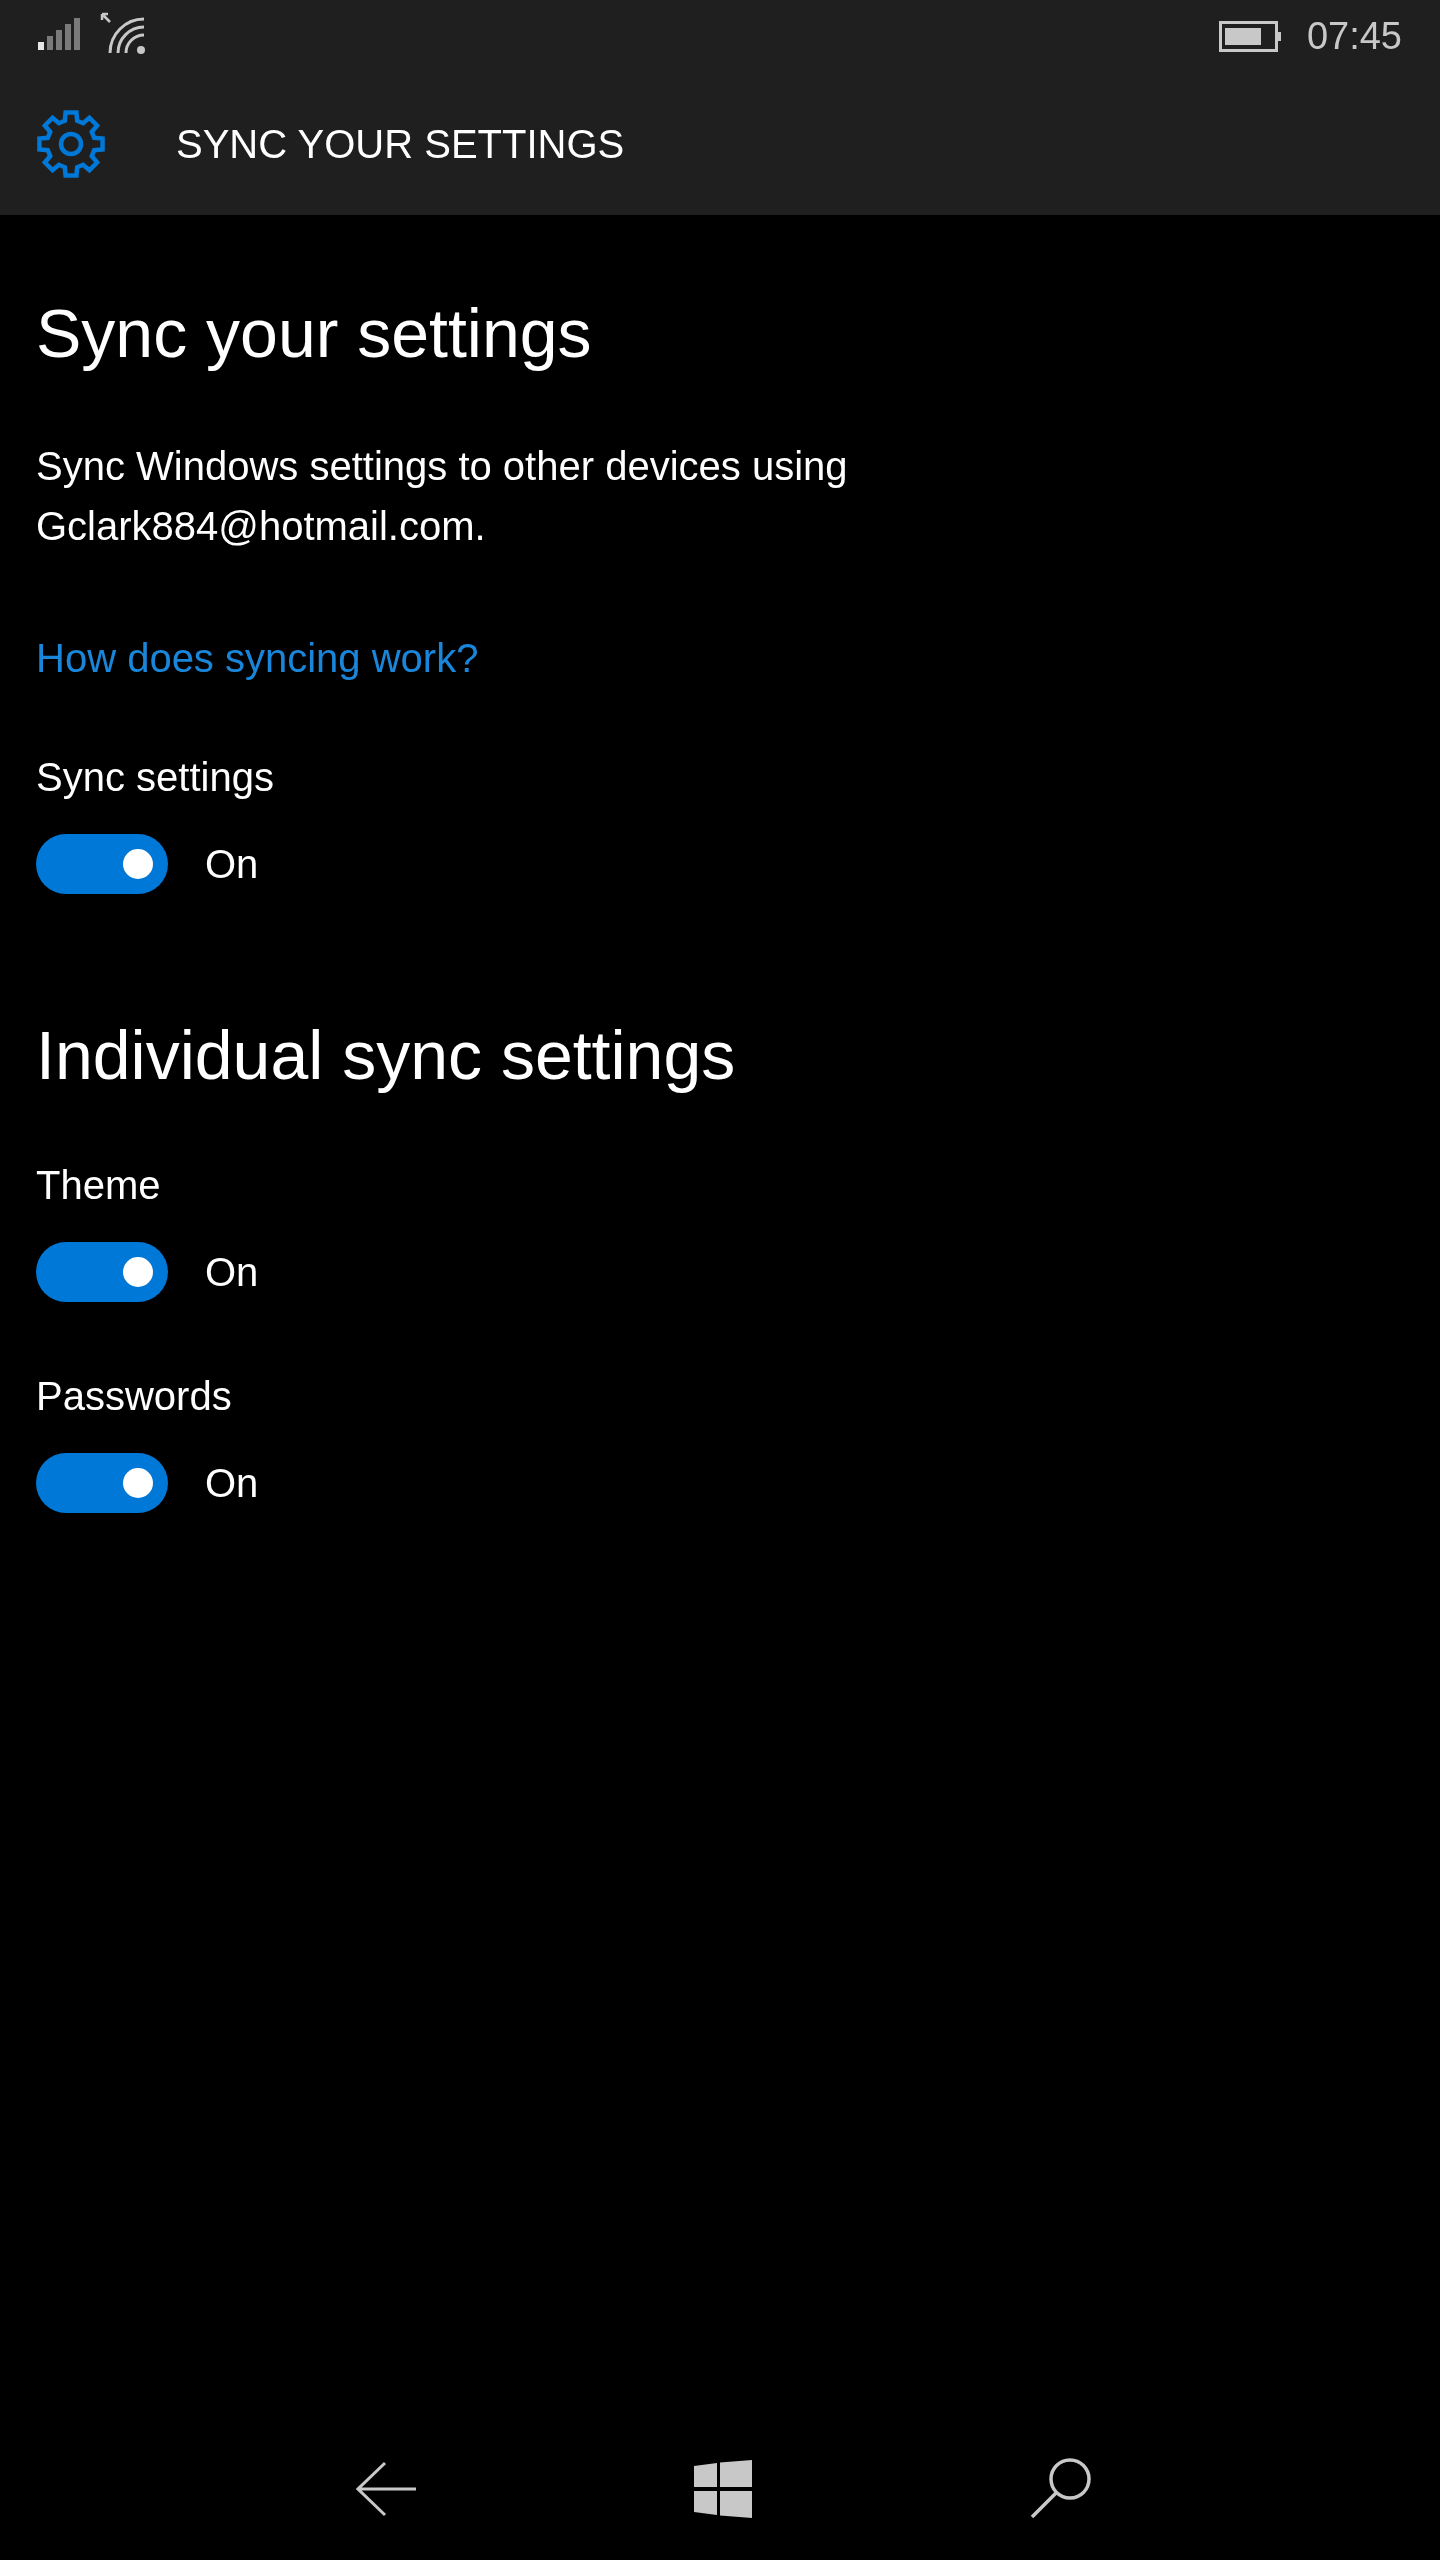  I want to click on setting-label: Passwords, so click(134, 1396).